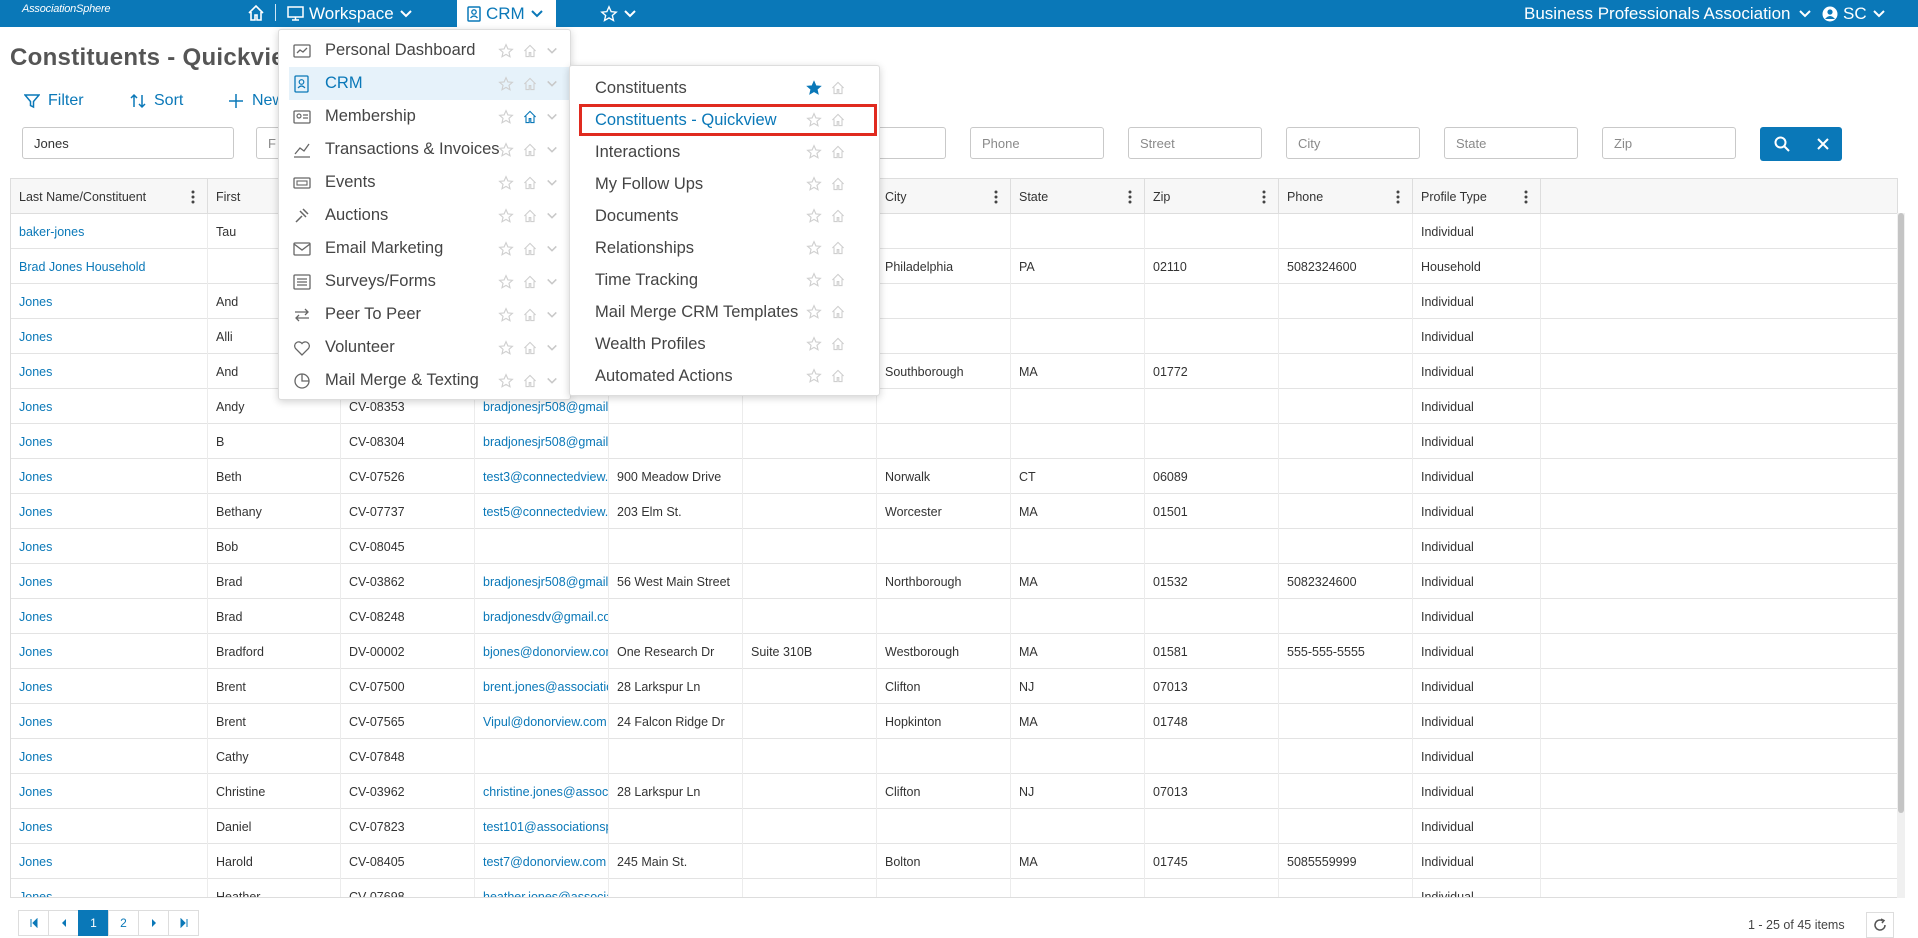 The image size is (1918, 938). Describe the element at coordinates (1901, 555) in the screenshot. I see `grid-scrollbar` at that location.